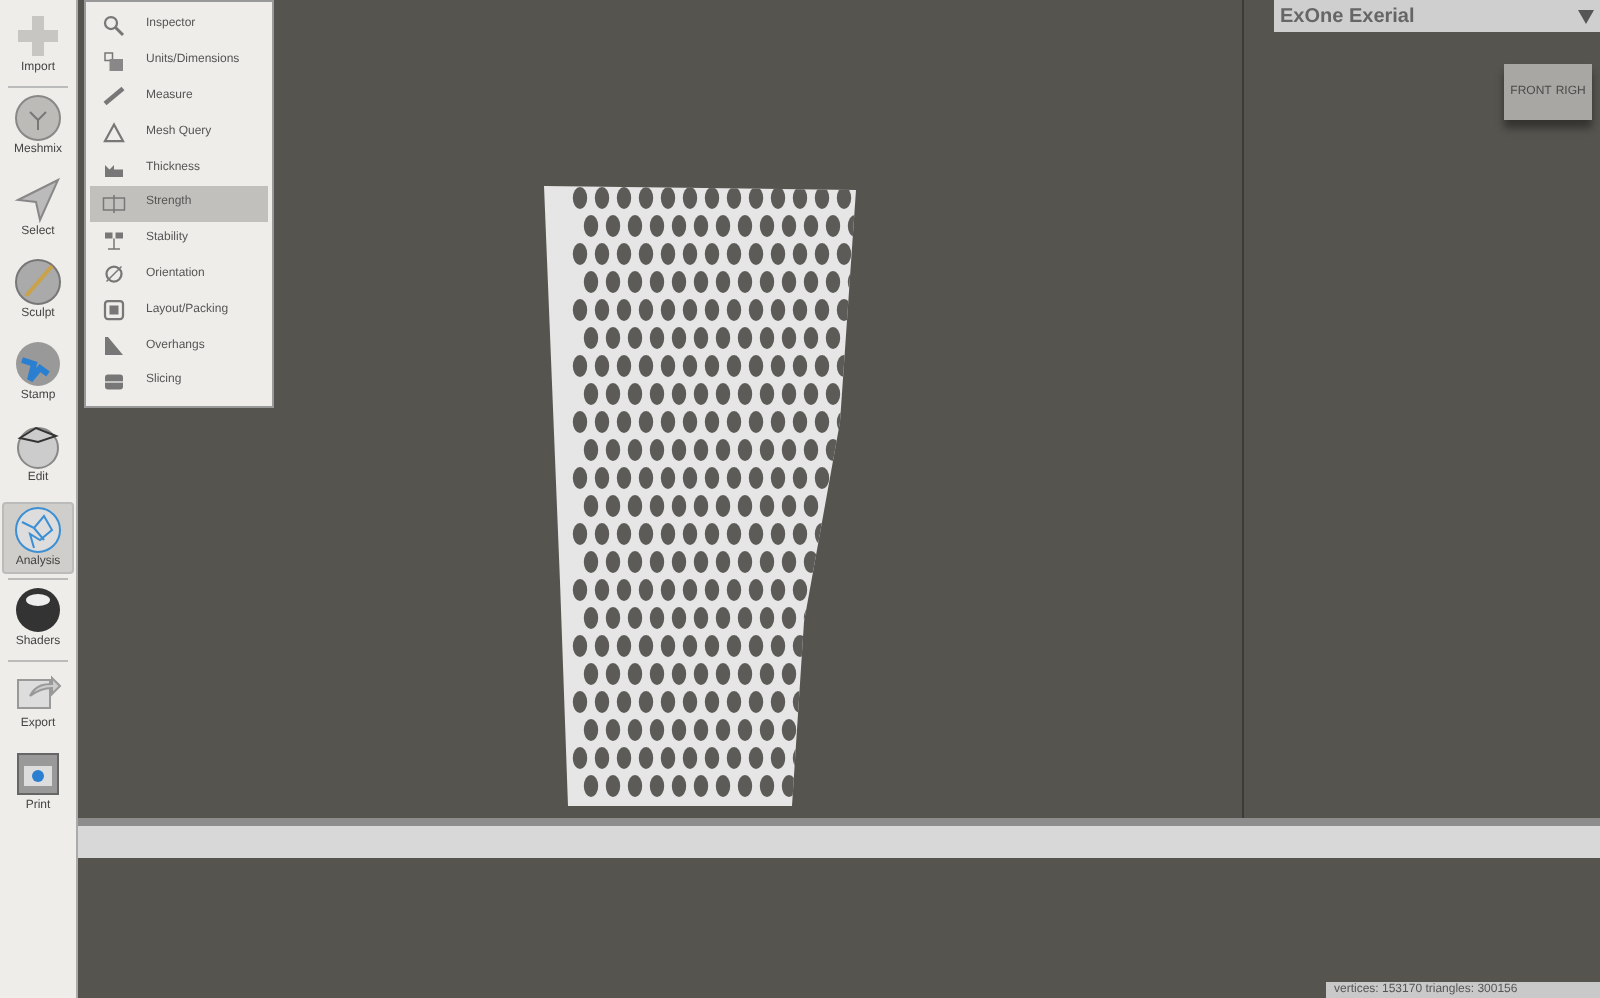  What do you see at coordinates (1586, 16) in the screenshot?
I see `dropdown-caret-icon` at bounding box center [1586, 16].